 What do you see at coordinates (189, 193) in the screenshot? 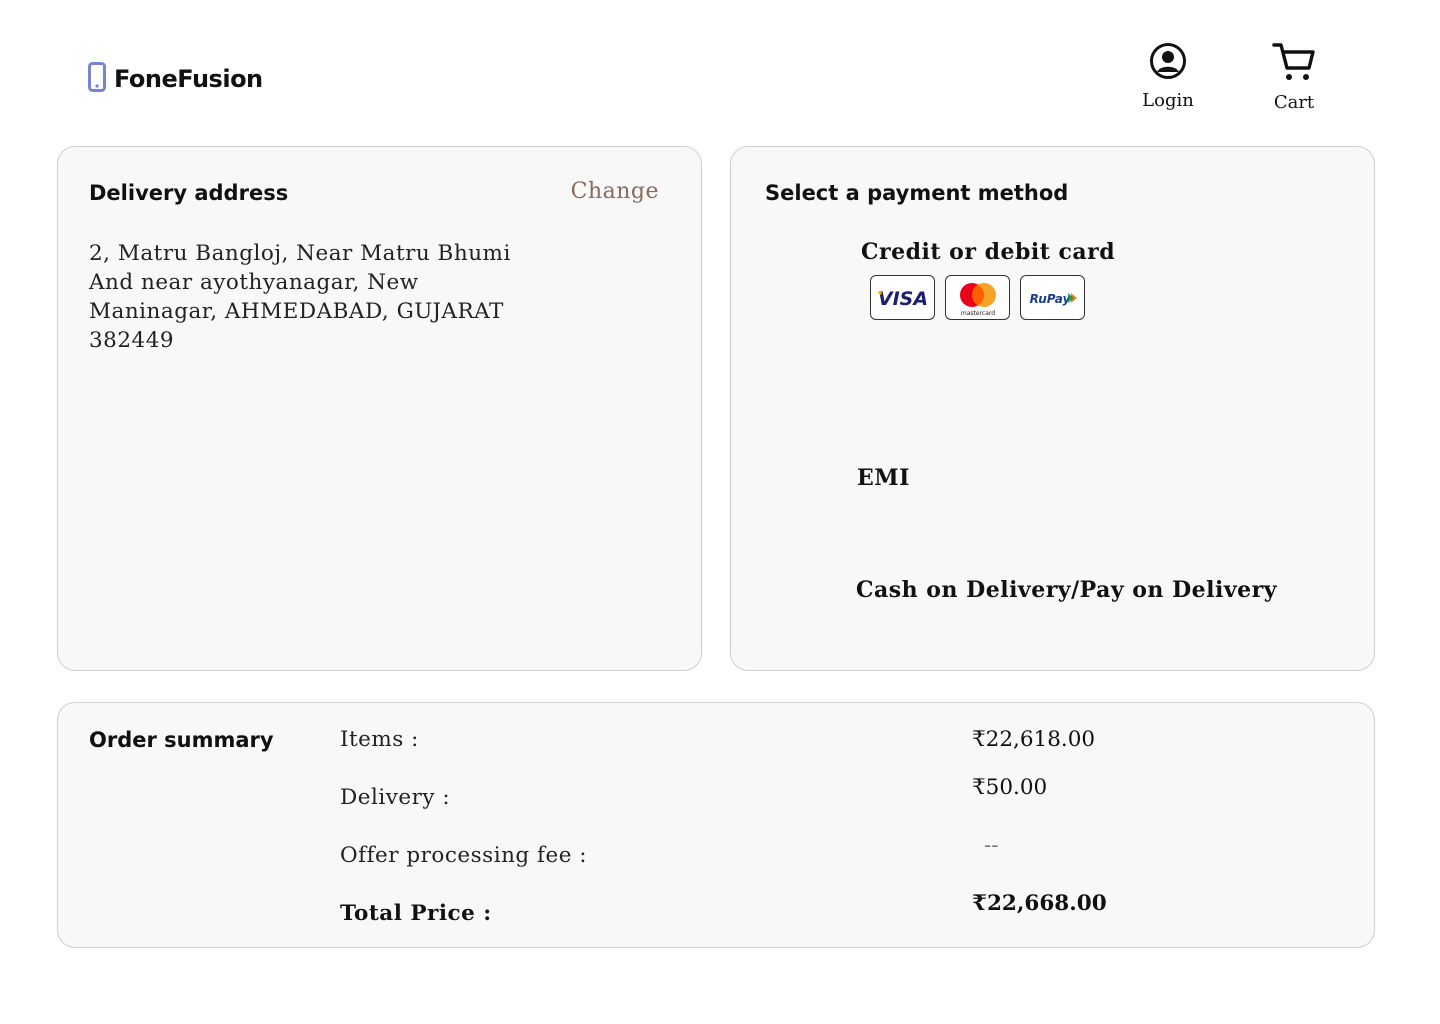
I see `delivery-address-title: Delivery address` at bounding box center [189, 193].